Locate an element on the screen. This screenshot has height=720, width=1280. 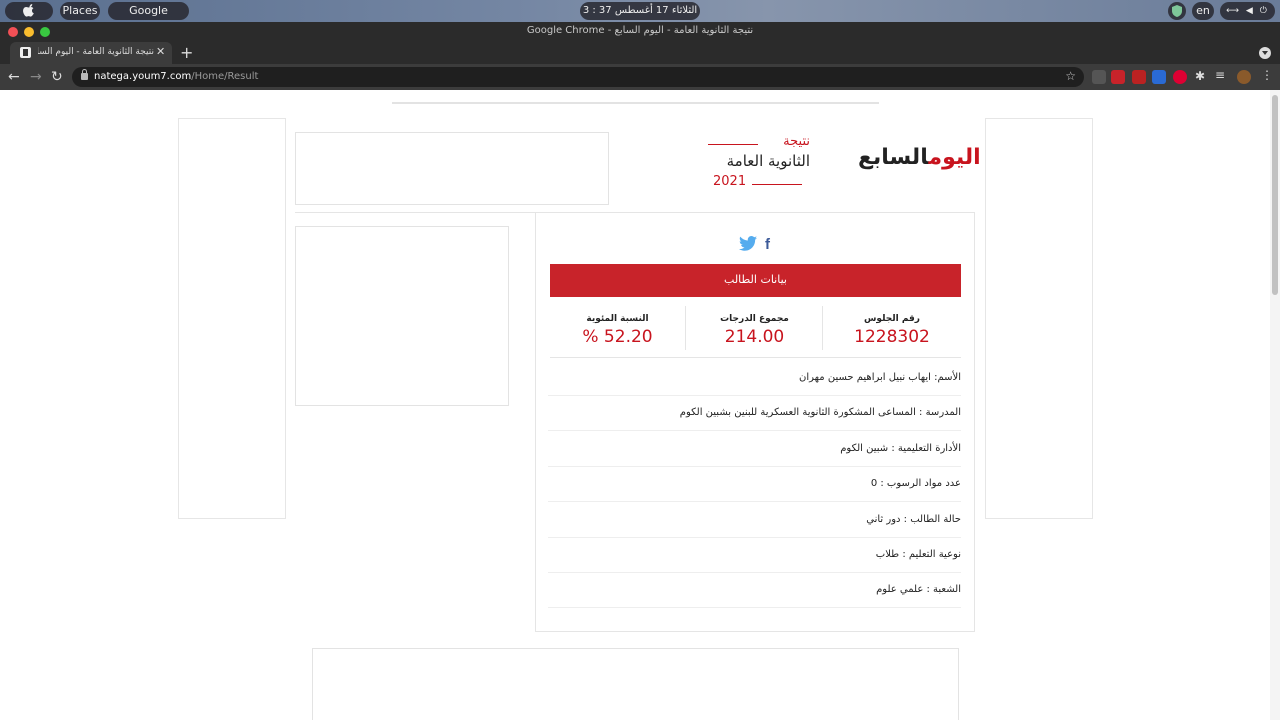
stat-seat-number: رقم الجلوس 1228302 is located at coordinates (892, 328).